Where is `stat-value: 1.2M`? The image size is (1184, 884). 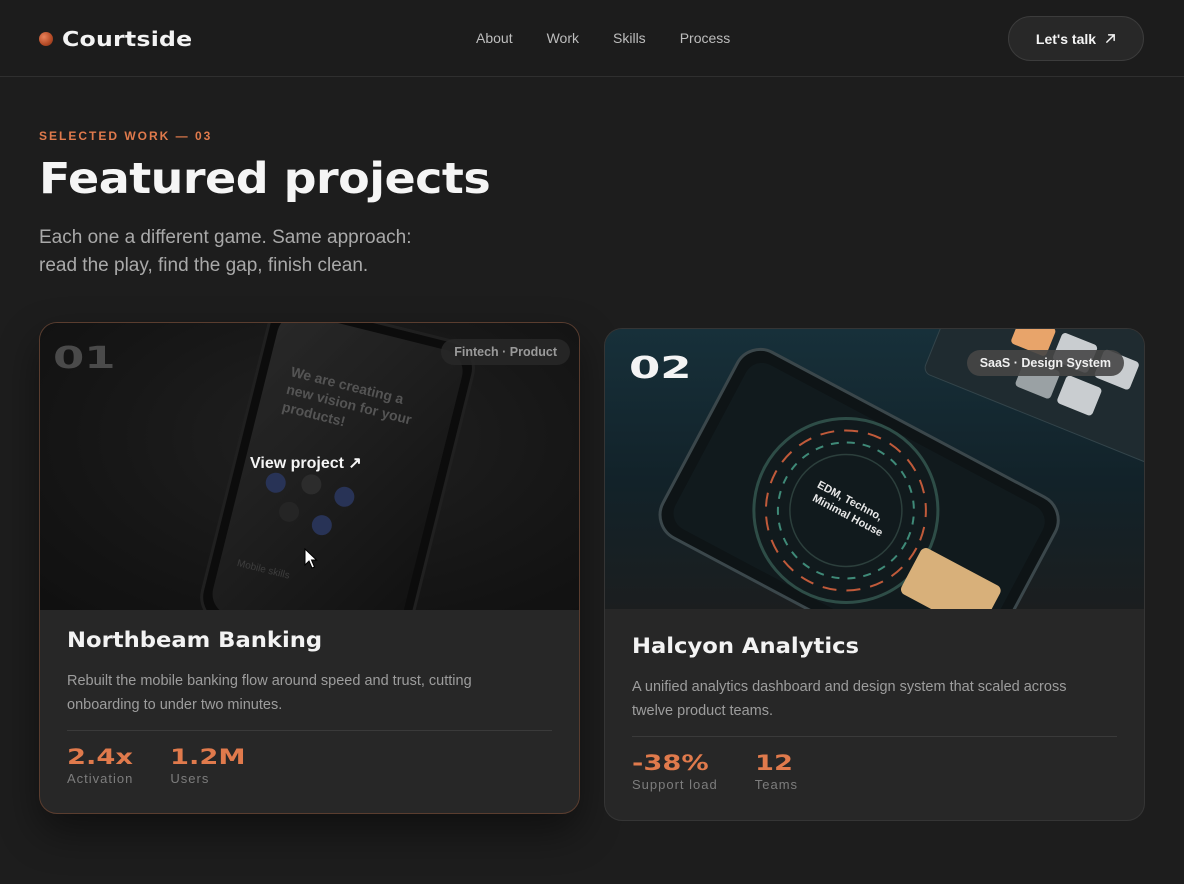
stat-value: 1.2M is located at coordinates (208, 757).